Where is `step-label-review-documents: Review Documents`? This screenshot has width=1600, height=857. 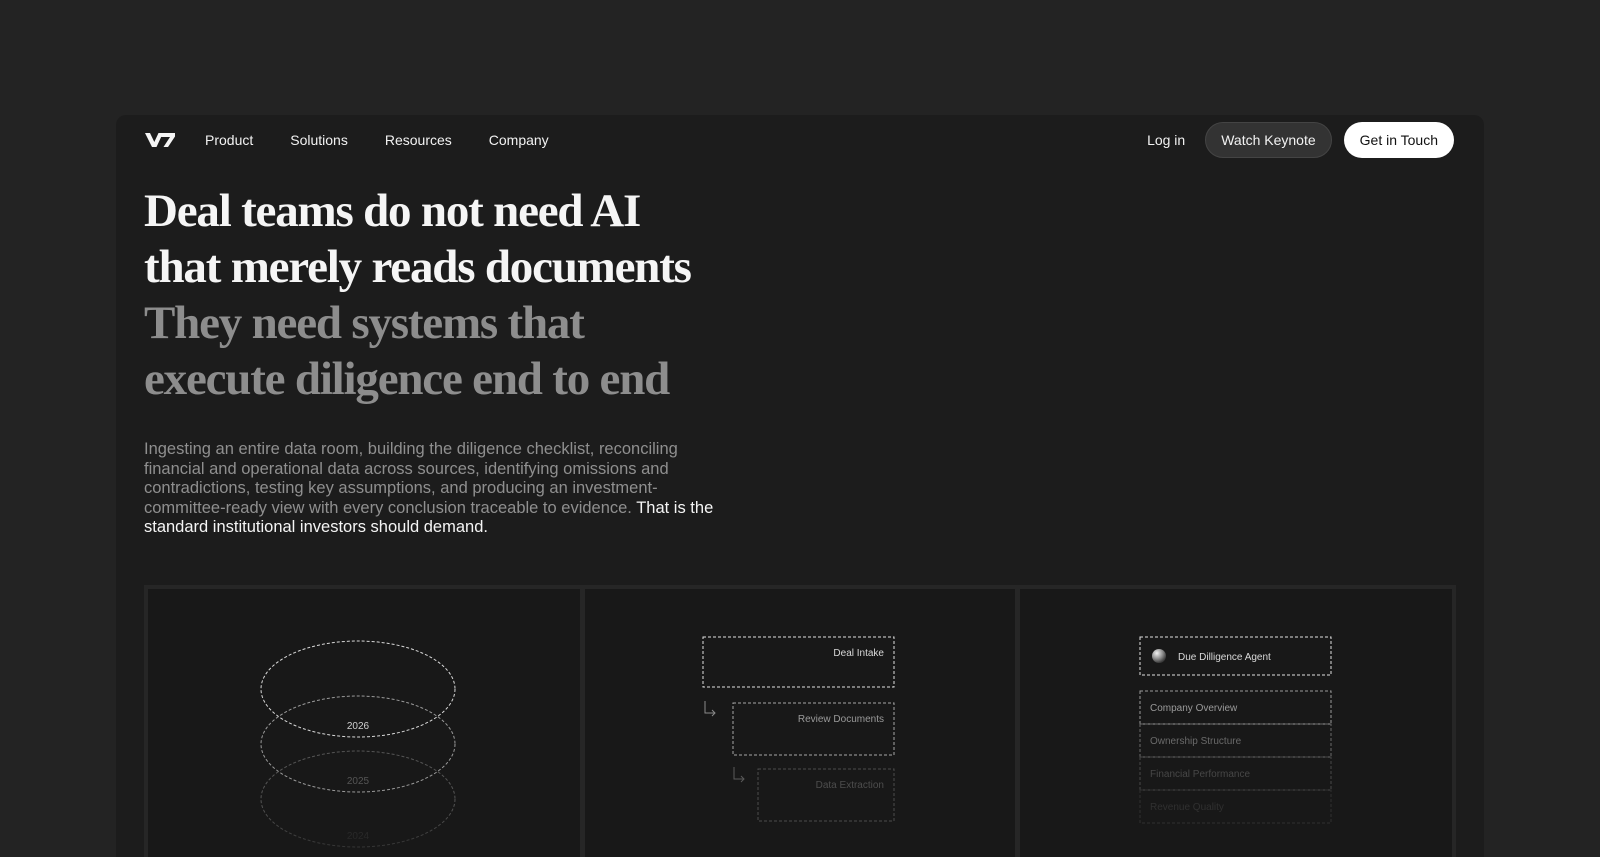
step-label-review-documents: Review Documents is located at coordinates (841, 719).